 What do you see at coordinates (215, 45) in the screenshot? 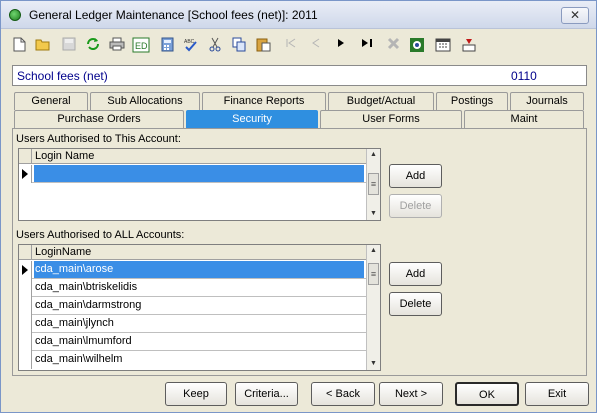
I see `cut-icon` at bounding box center [215, 45].